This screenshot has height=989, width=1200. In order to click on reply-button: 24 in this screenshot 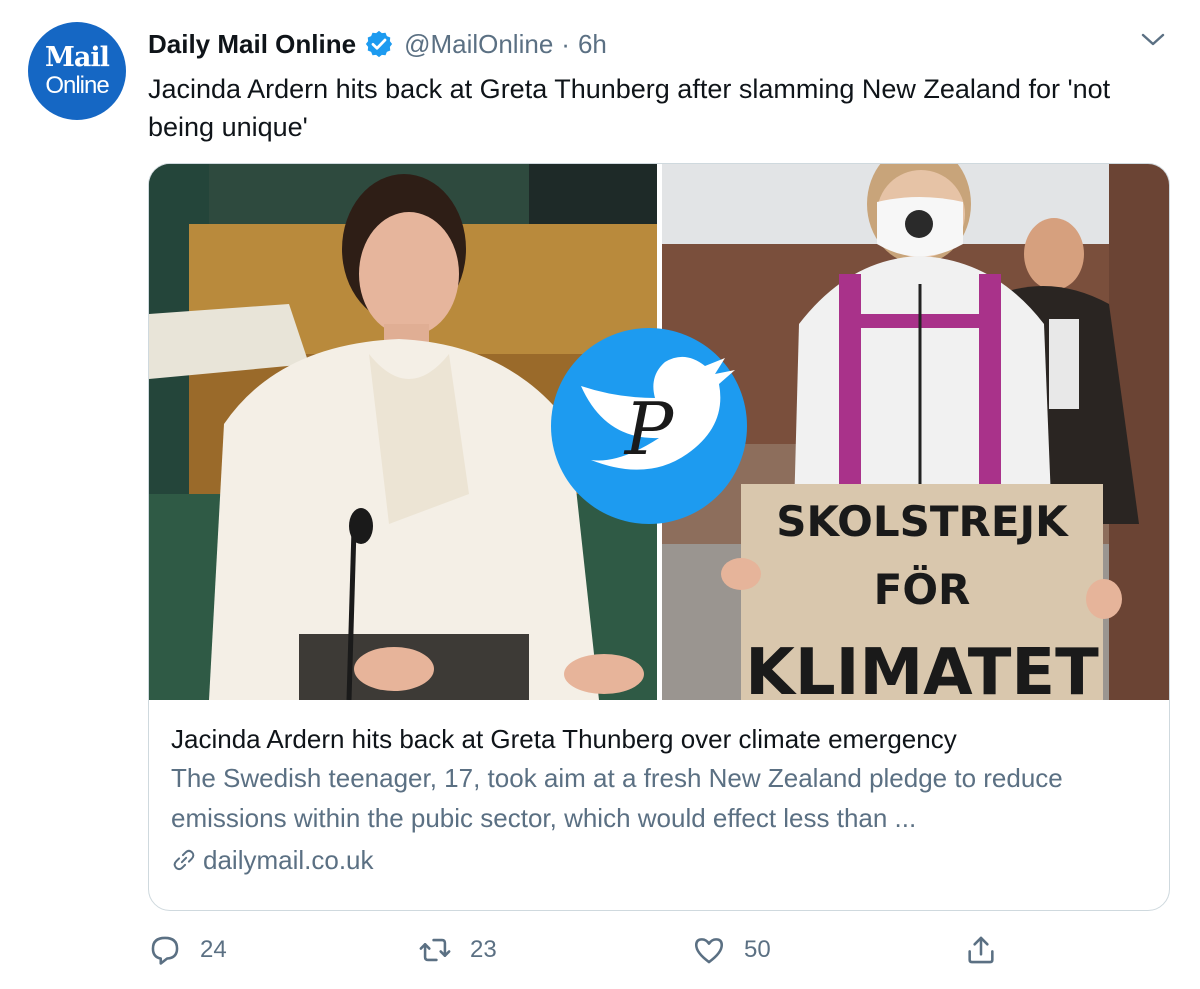, I will do `click(187, 950)`.